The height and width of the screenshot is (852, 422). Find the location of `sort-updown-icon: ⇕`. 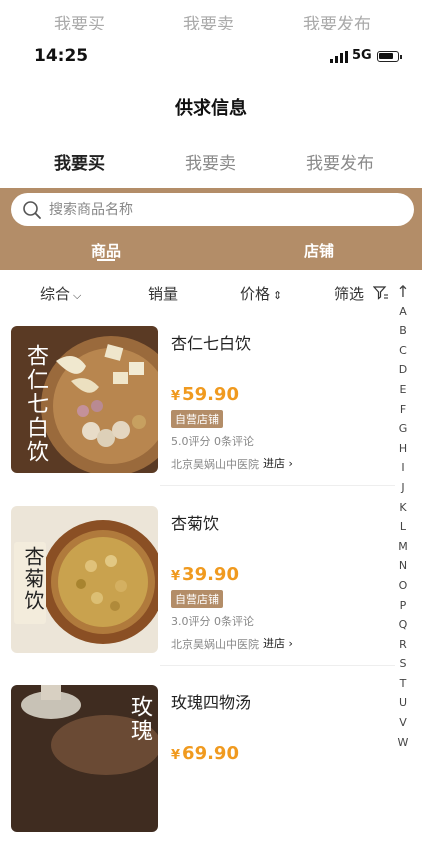

sort-updown-icon: ⇕ is located at coordinates (278, 295).